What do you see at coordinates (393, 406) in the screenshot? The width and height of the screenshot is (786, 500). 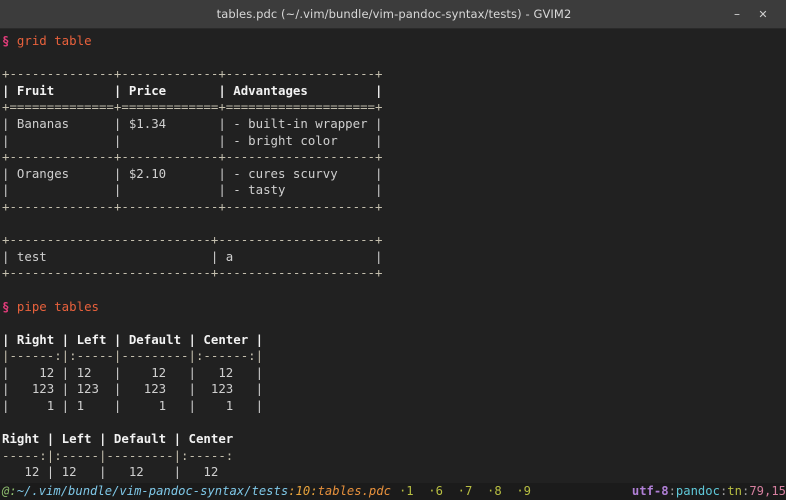 I see `editor-line: | 1 | 1 | 1 | 1 |` at bounding box center [393, 406].